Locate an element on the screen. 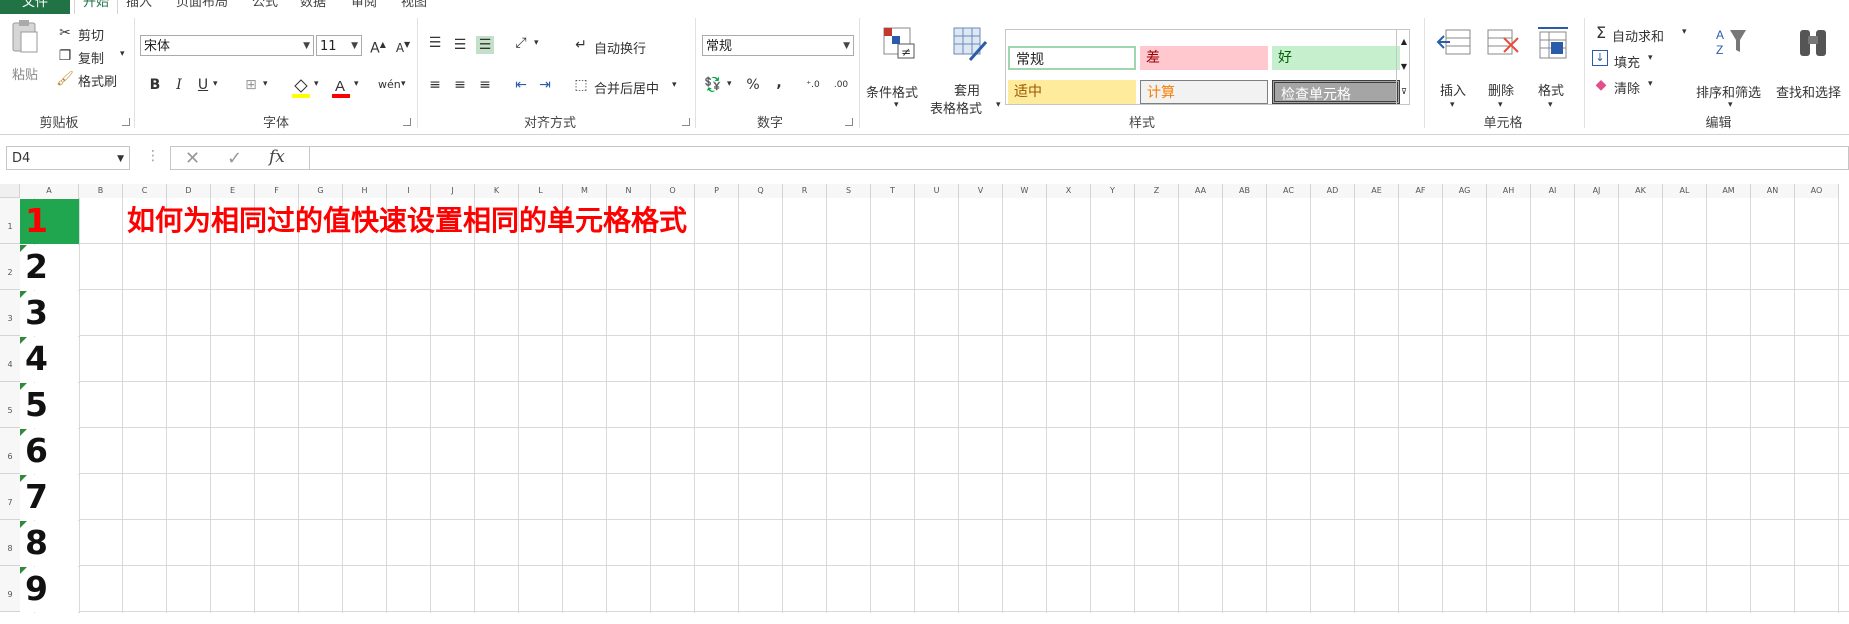 The width and height of the screenshot is (1849, 624). cell-a2: 2 is located at coordinates (49, 267).